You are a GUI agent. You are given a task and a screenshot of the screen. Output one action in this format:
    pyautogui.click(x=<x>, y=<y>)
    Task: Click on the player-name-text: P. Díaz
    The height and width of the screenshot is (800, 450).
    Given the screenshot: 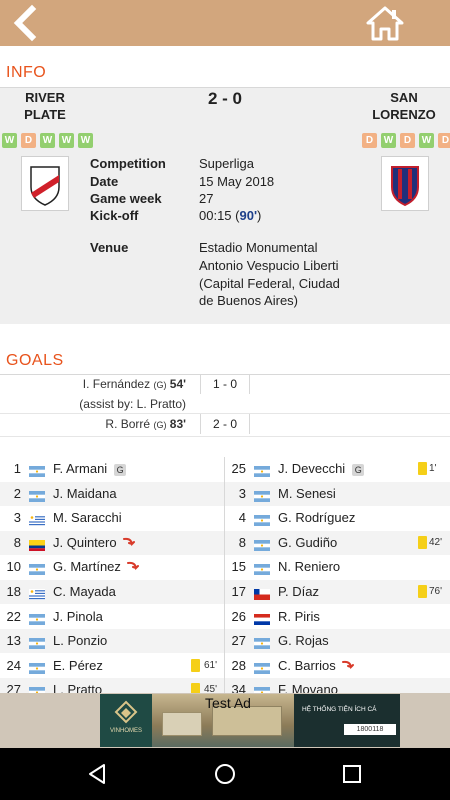 What is the action you would take?
    pyautogui.click(x=298, y=591)
    